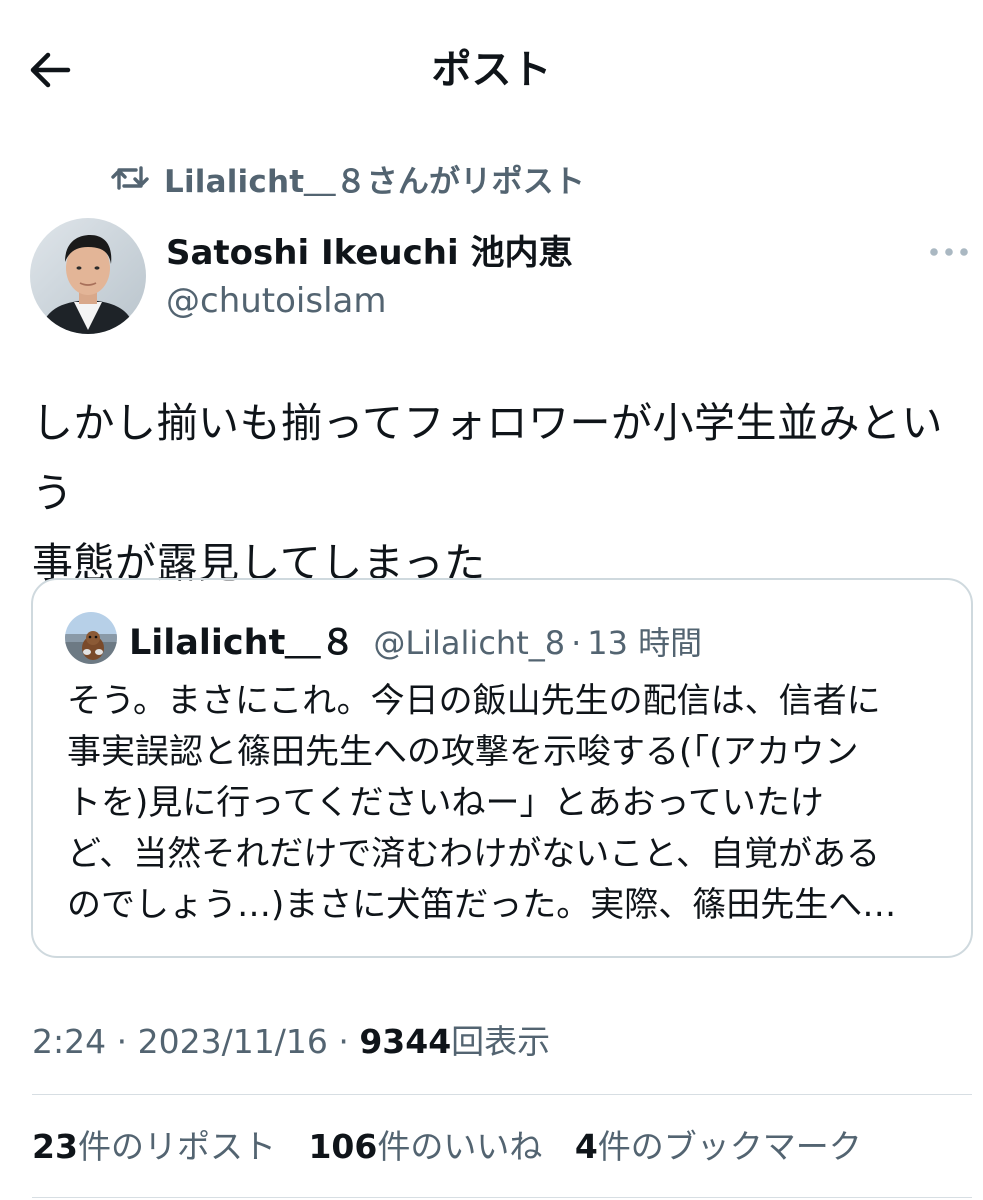 This screenshot has width=983, height=1200. I want to click on quoted-text-line: トを)見に行ってくださいねー」とあおっていたけ, so click(445, 803).